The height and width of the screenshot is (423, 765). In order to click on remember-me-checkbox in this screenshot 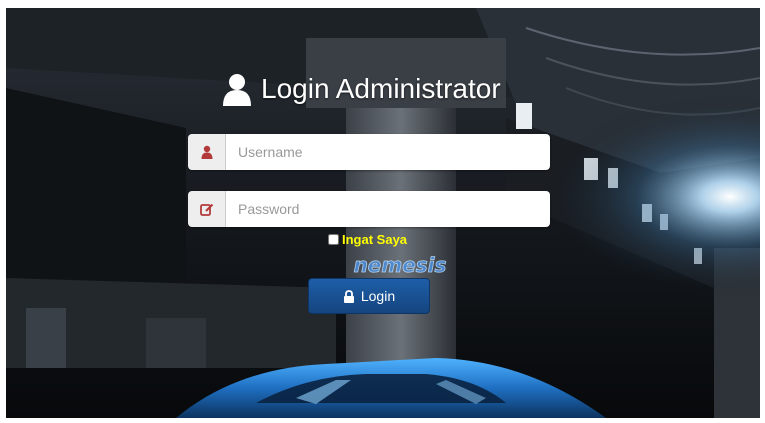, I will do `click(333, 239)`.